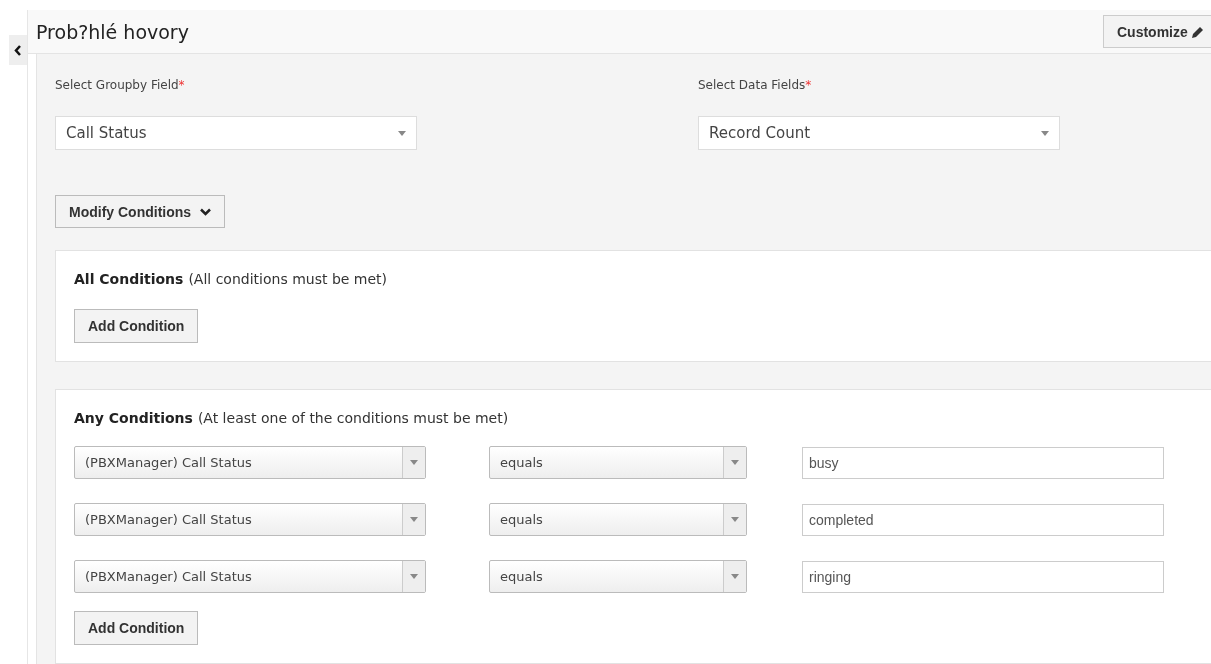 Image resolution: width=1211 pixels, height=664 pixels. What do you see at coordinates (112, 32) in the screenshot?
I see `page-title: Prob?hlé hovory` at bounding box center [112, 32].